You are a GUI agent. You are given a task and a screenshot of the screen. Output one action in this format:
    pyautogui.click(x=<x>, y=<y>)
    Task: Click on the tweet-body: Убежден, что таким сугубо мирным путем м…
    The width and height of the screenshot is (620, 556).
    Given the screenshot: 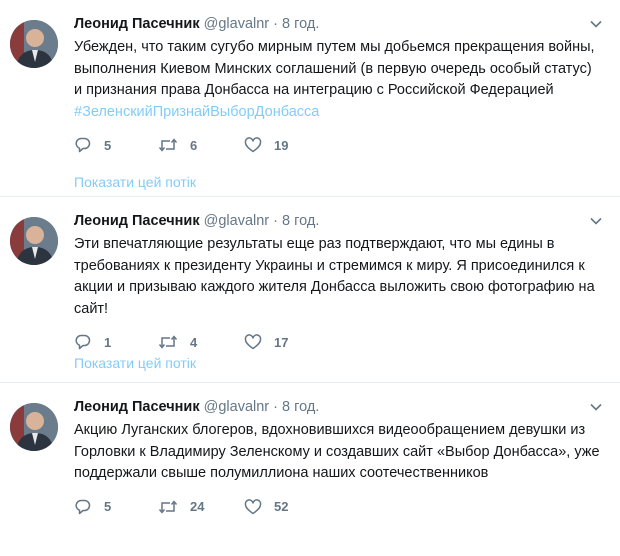 What is the action you would take?
    pyautogui.click(x=334, y=68)
    